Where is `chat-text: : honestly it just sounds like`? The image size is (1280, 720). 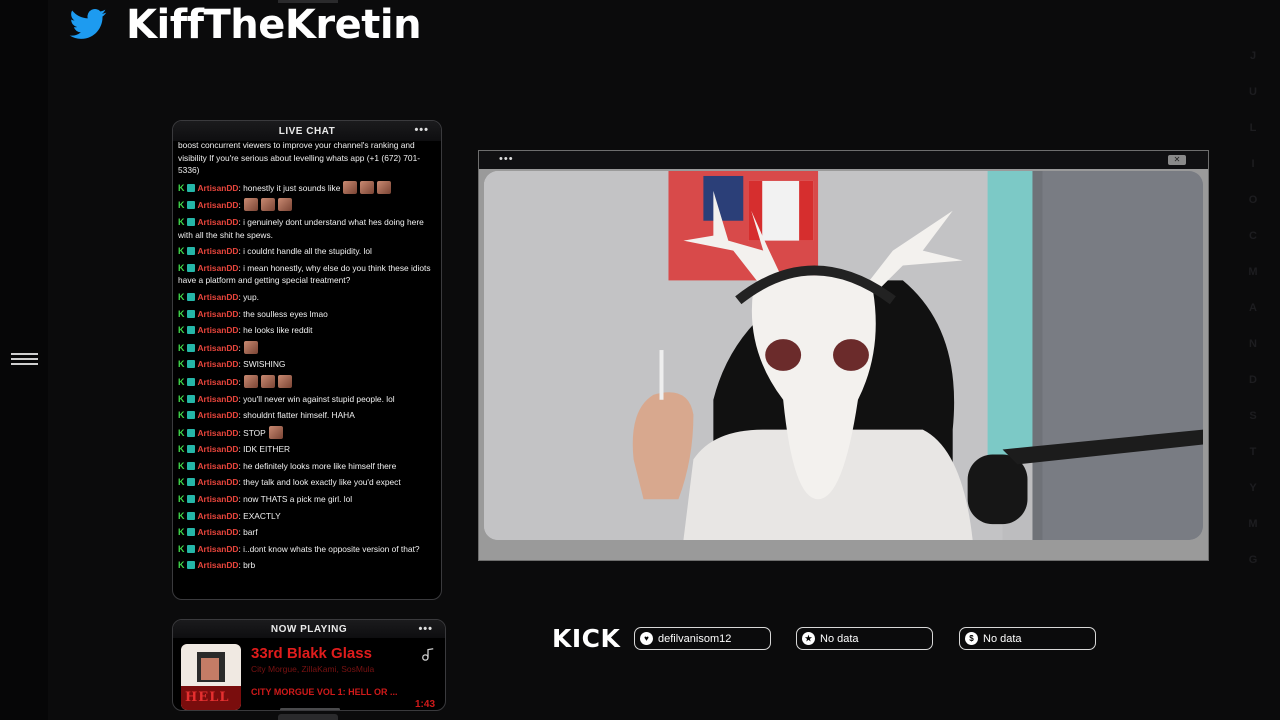 chat-text: : honestly it just sounds like is located at coordinates (289, 187).